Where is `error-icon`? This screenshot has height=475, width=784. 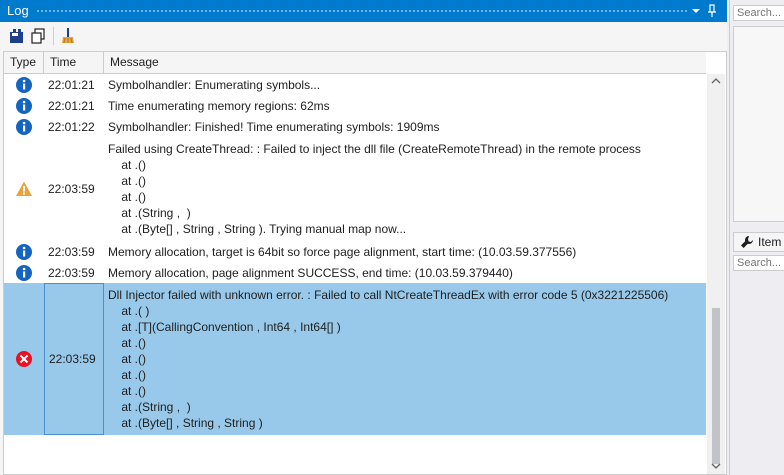 error-icon is located at coordinates (24, 359).